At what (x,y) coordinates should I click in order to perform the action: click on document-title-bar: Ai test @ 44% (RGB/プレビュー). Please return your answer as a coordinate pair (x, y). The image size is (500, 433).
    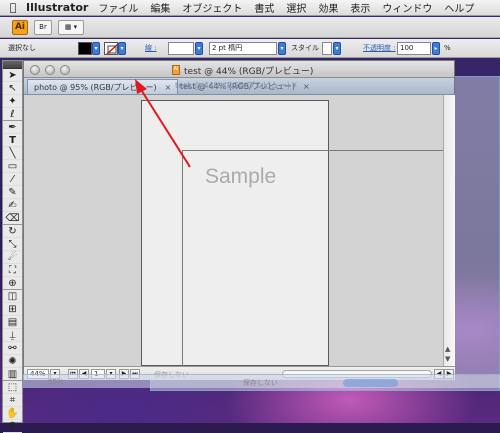
    Looking at the image, I should click on (239, 69).